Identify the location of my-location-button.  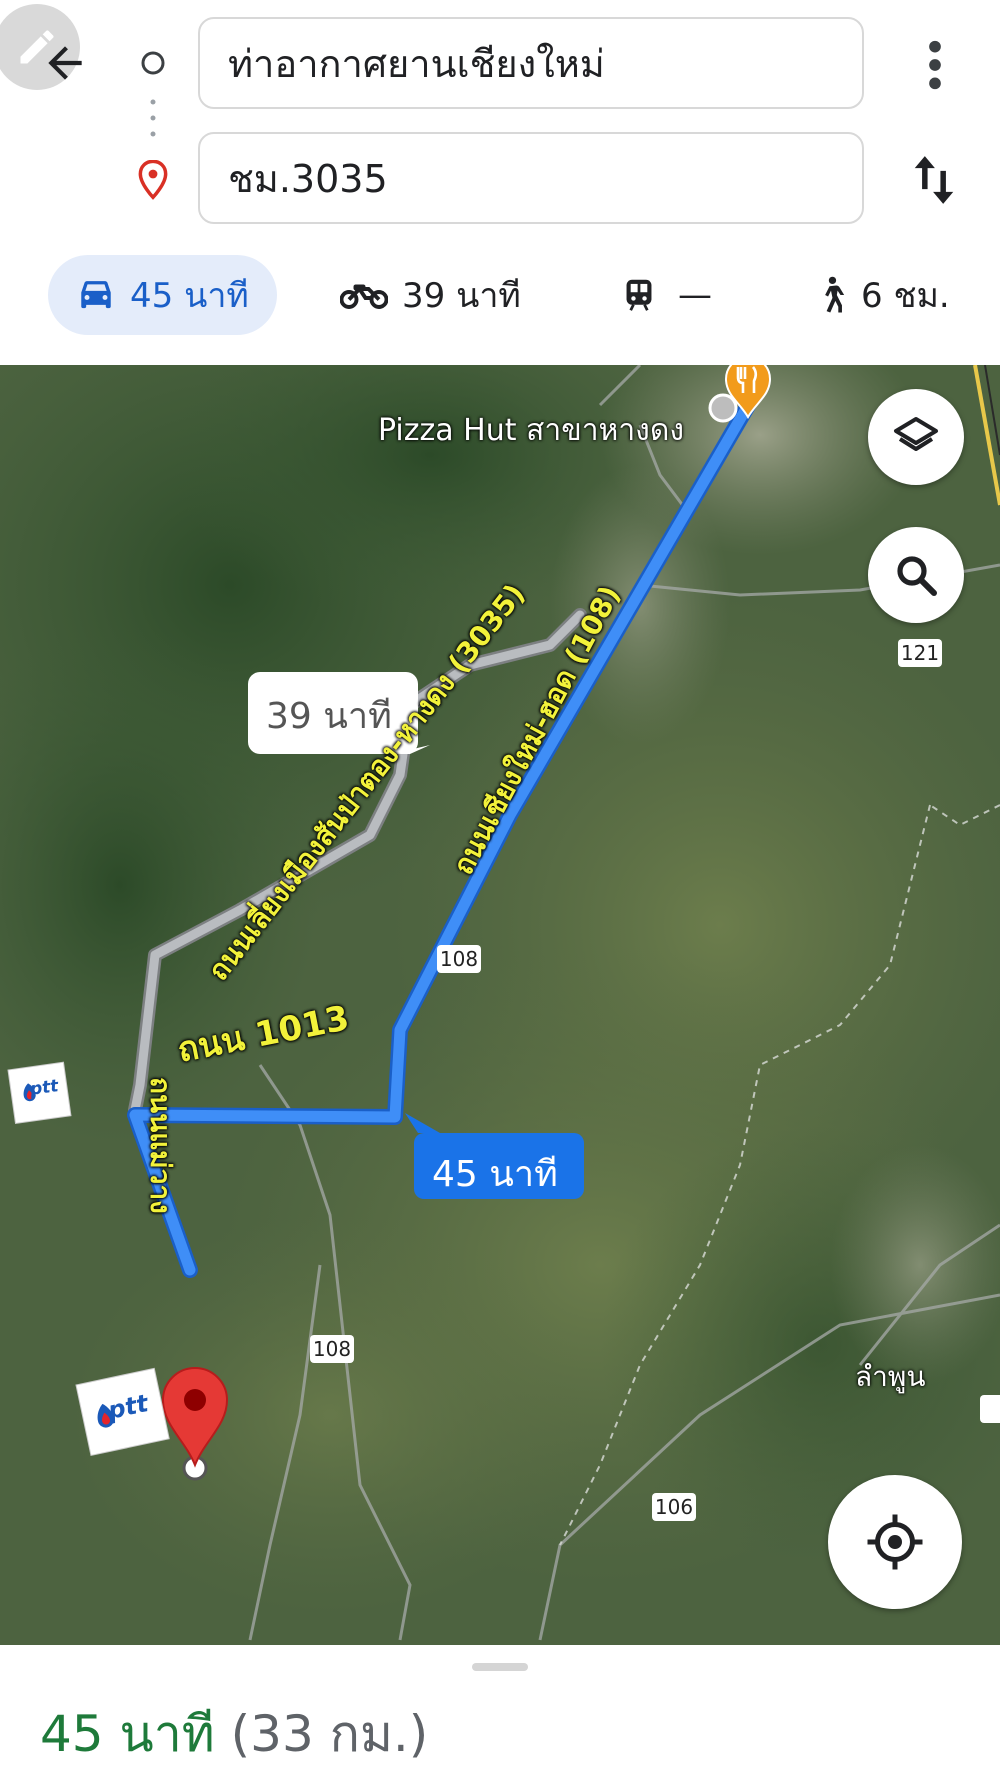
(895, 1542).